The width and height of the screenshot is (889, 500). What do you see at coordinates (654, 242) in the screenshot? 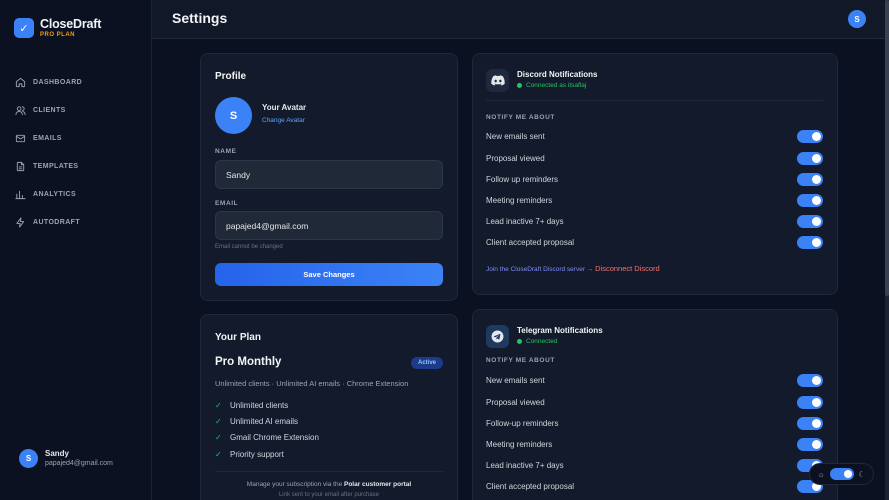
I see `notif-row: Client accepted proposal` at bounding box center [654, 242].